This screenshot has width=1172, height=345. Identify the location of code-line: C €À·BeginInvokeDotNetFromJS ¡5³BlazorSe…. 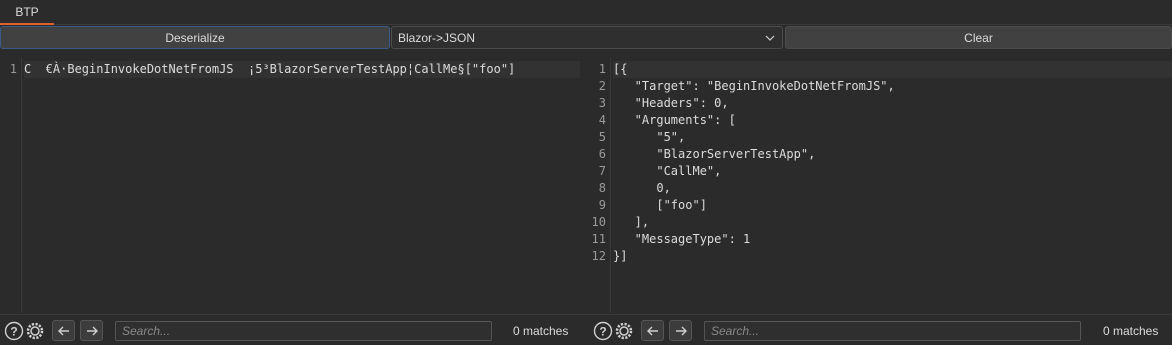
(302, 69).